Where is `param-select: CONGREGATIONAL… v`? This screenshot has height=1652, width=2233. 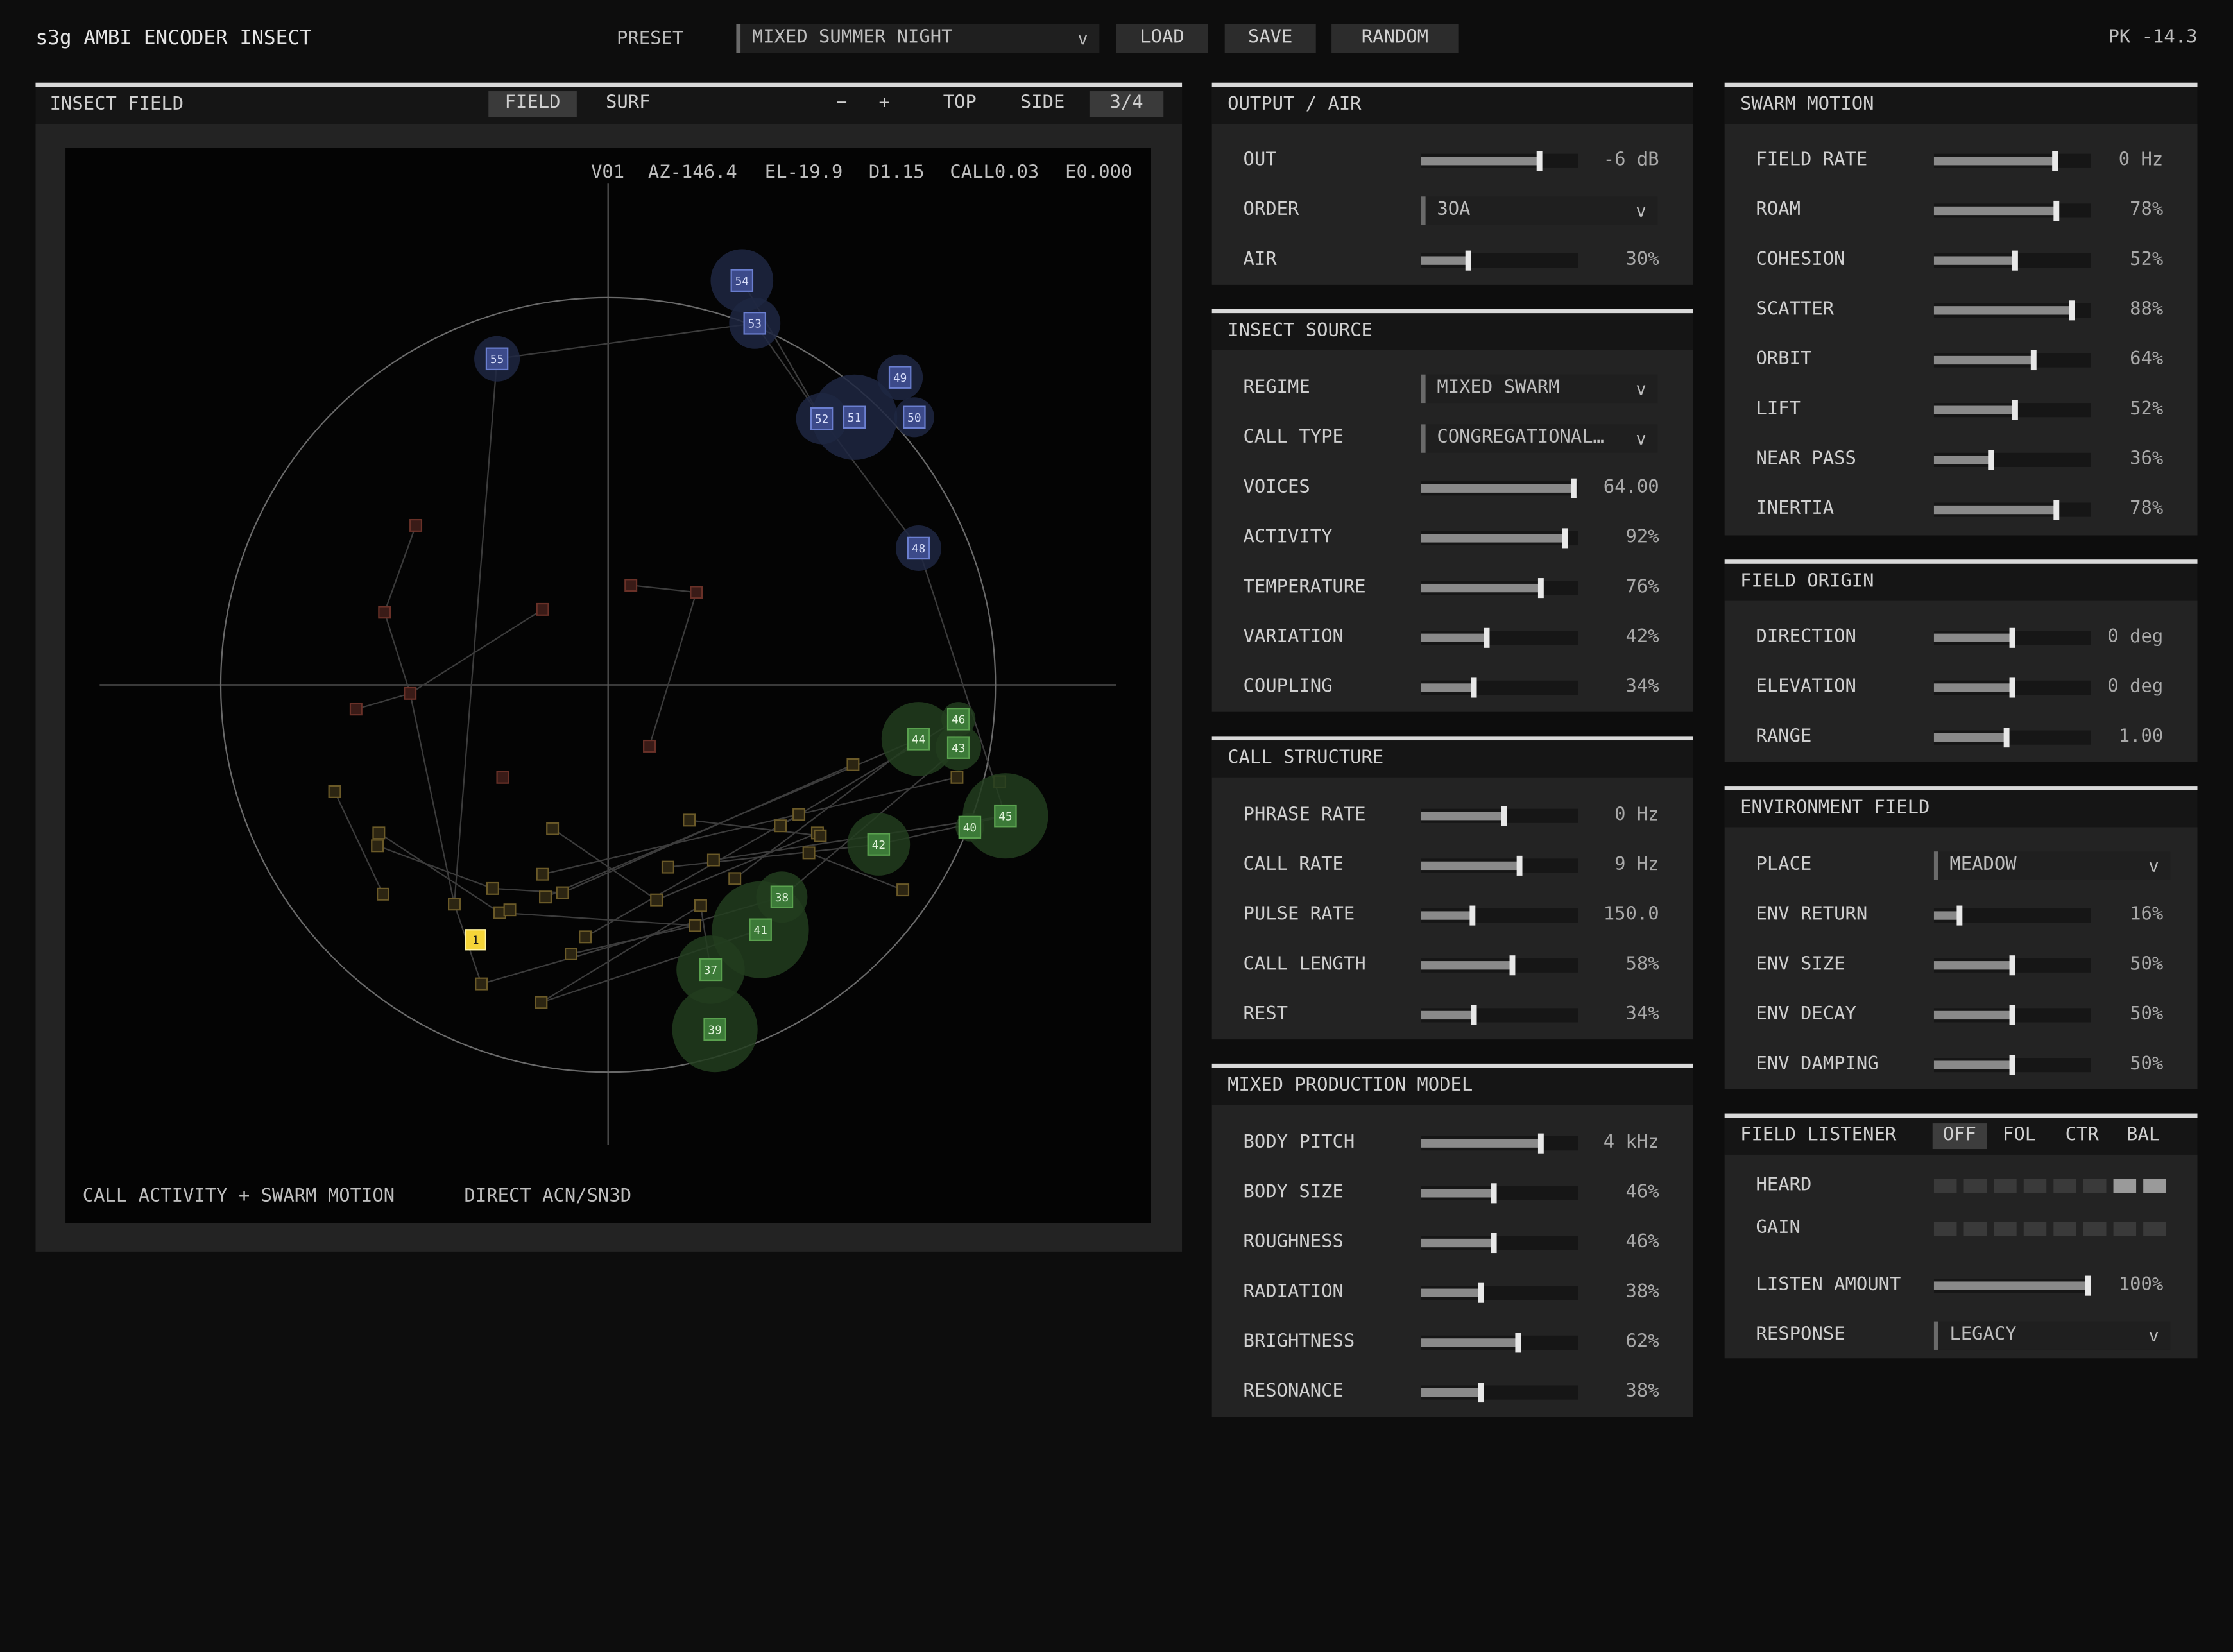
param-select: CONGREGATIONAL… v is located at coordinates (1539, 438).